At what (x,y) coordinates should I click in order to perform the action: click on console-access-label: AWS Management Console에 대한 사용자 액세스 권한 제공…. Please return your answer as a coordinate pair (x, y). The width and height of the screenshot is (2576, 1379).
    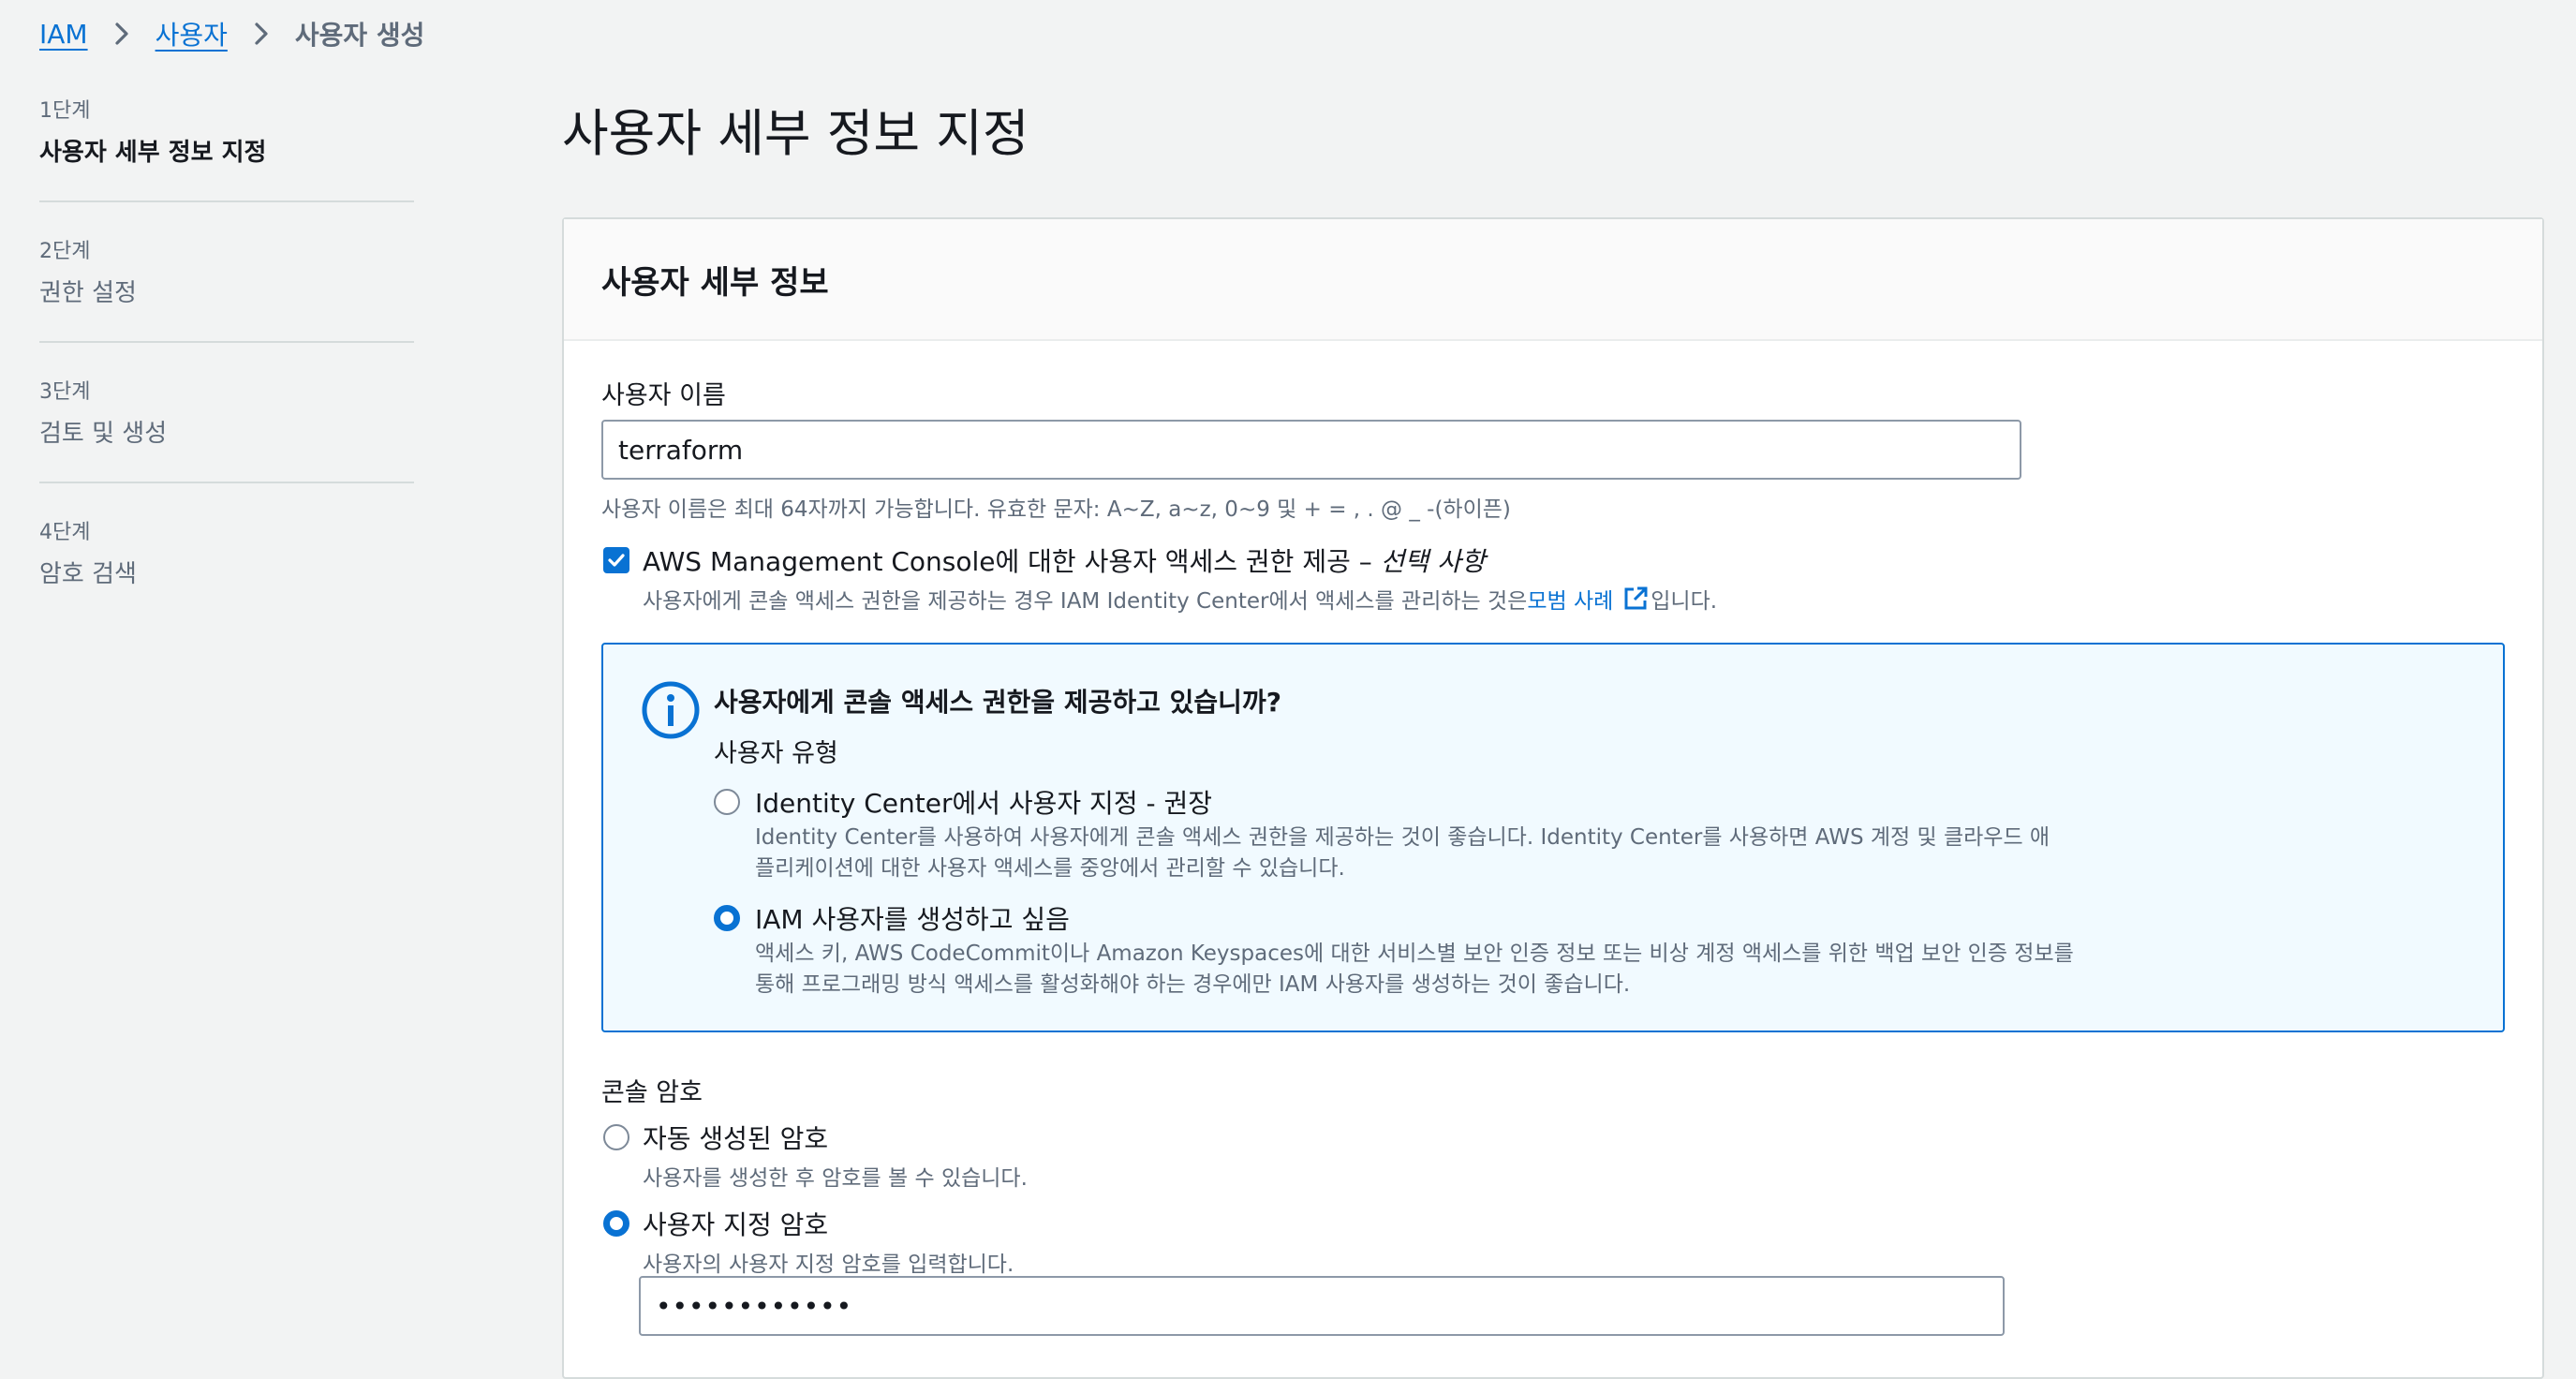
    Looking at the image, I should click on (1065, 560).